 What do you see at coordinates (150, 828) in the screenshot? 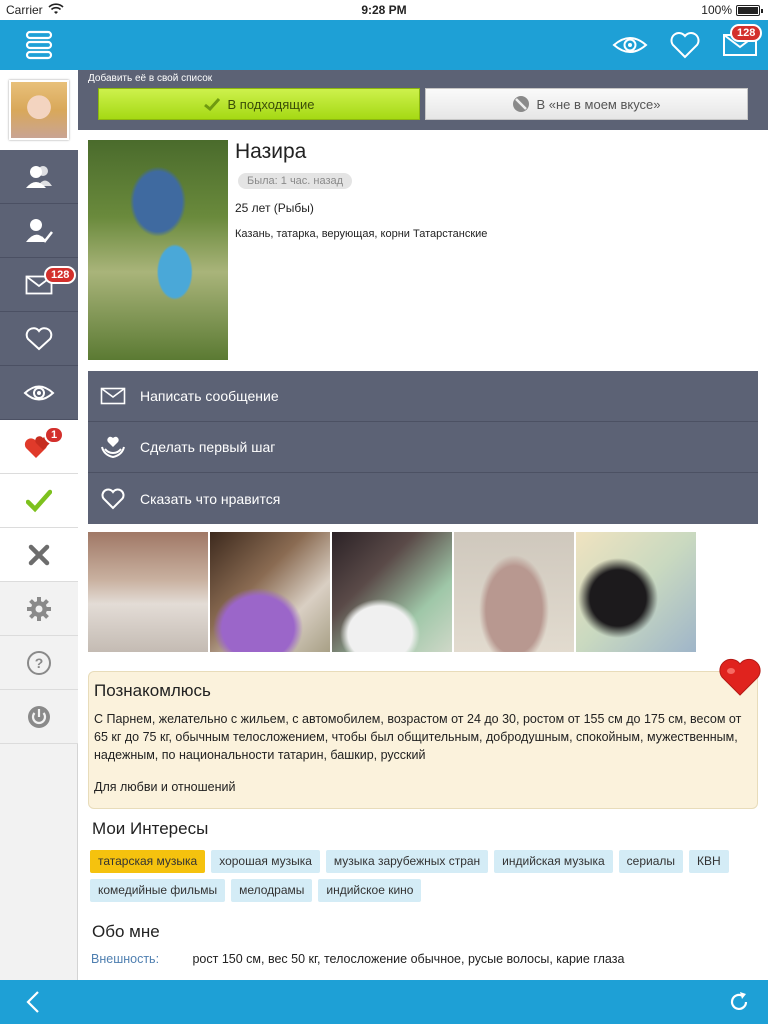
I see `interests-title: Мои Интересы` at bounding box center [150, 828].